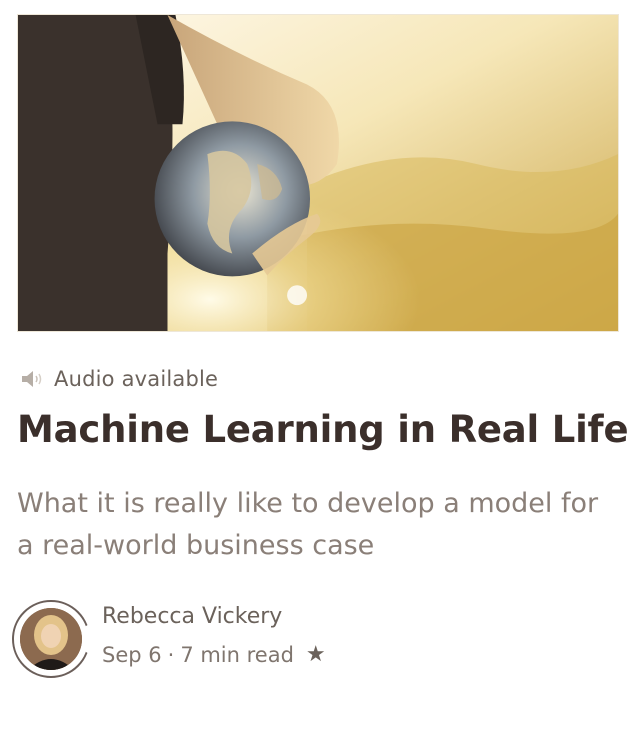 Image resolution: width=637 pixels, height=732 pixels. I want to click on avatar-image, so click(51, 639).